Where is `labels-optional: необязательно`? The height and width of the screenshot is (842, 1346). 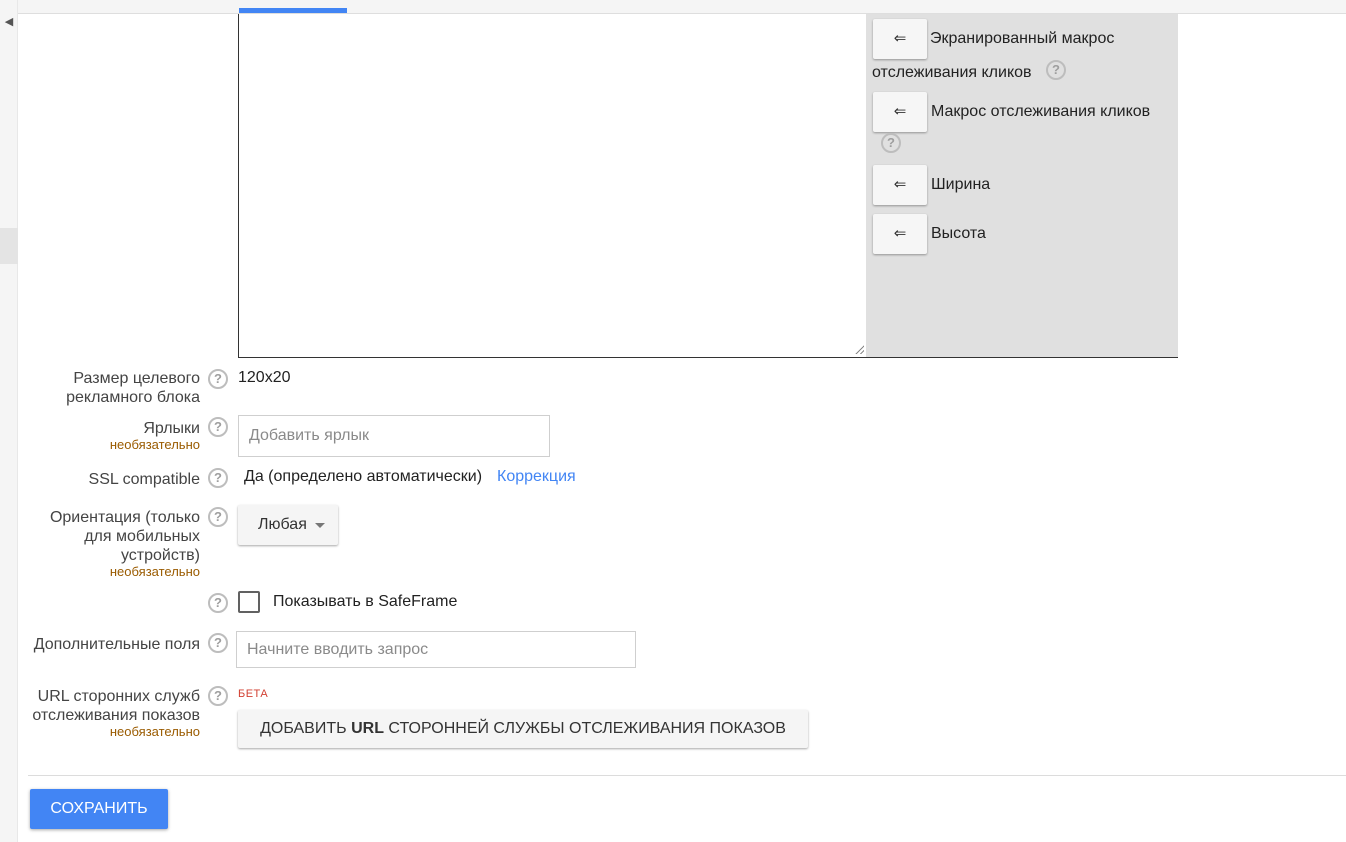
labels-optional: необязательно is located at coordinates (154, 444).